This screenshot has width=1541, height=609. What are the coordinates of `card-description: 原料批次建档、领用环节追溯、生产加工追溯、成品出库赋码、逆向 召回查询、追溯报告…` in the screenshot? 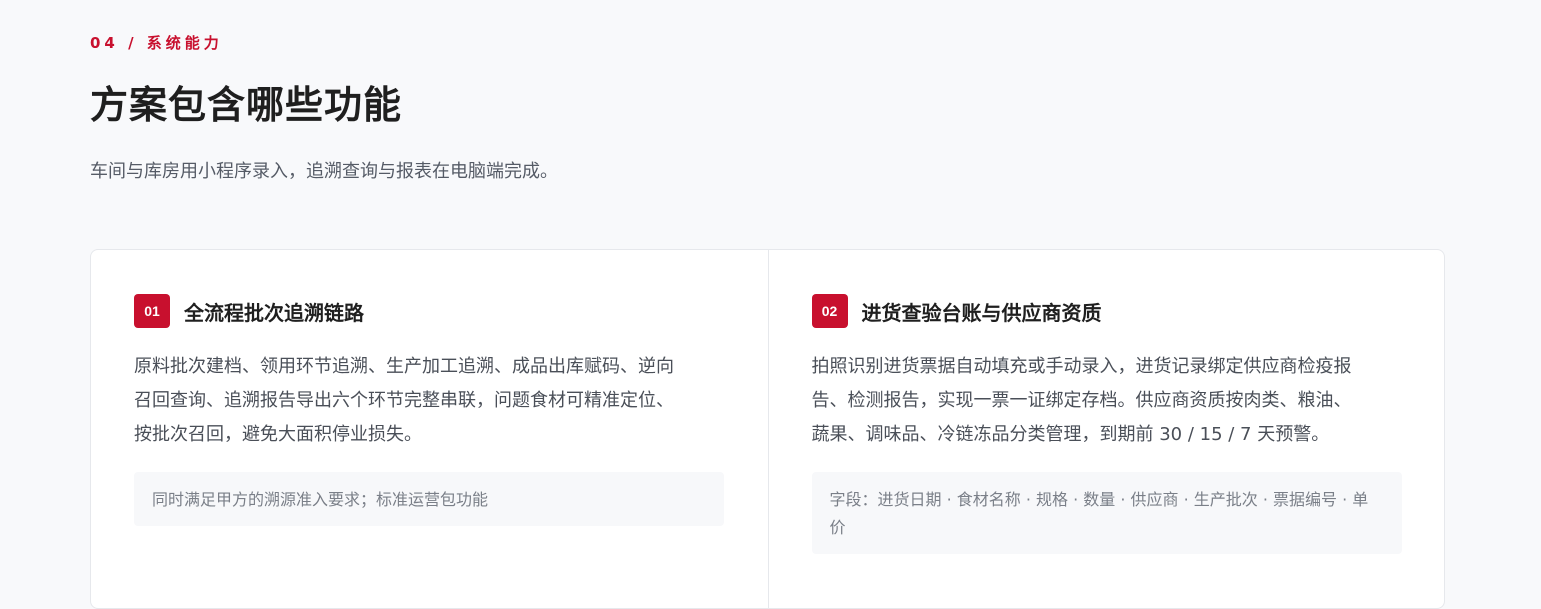 It's located at (430, 401).